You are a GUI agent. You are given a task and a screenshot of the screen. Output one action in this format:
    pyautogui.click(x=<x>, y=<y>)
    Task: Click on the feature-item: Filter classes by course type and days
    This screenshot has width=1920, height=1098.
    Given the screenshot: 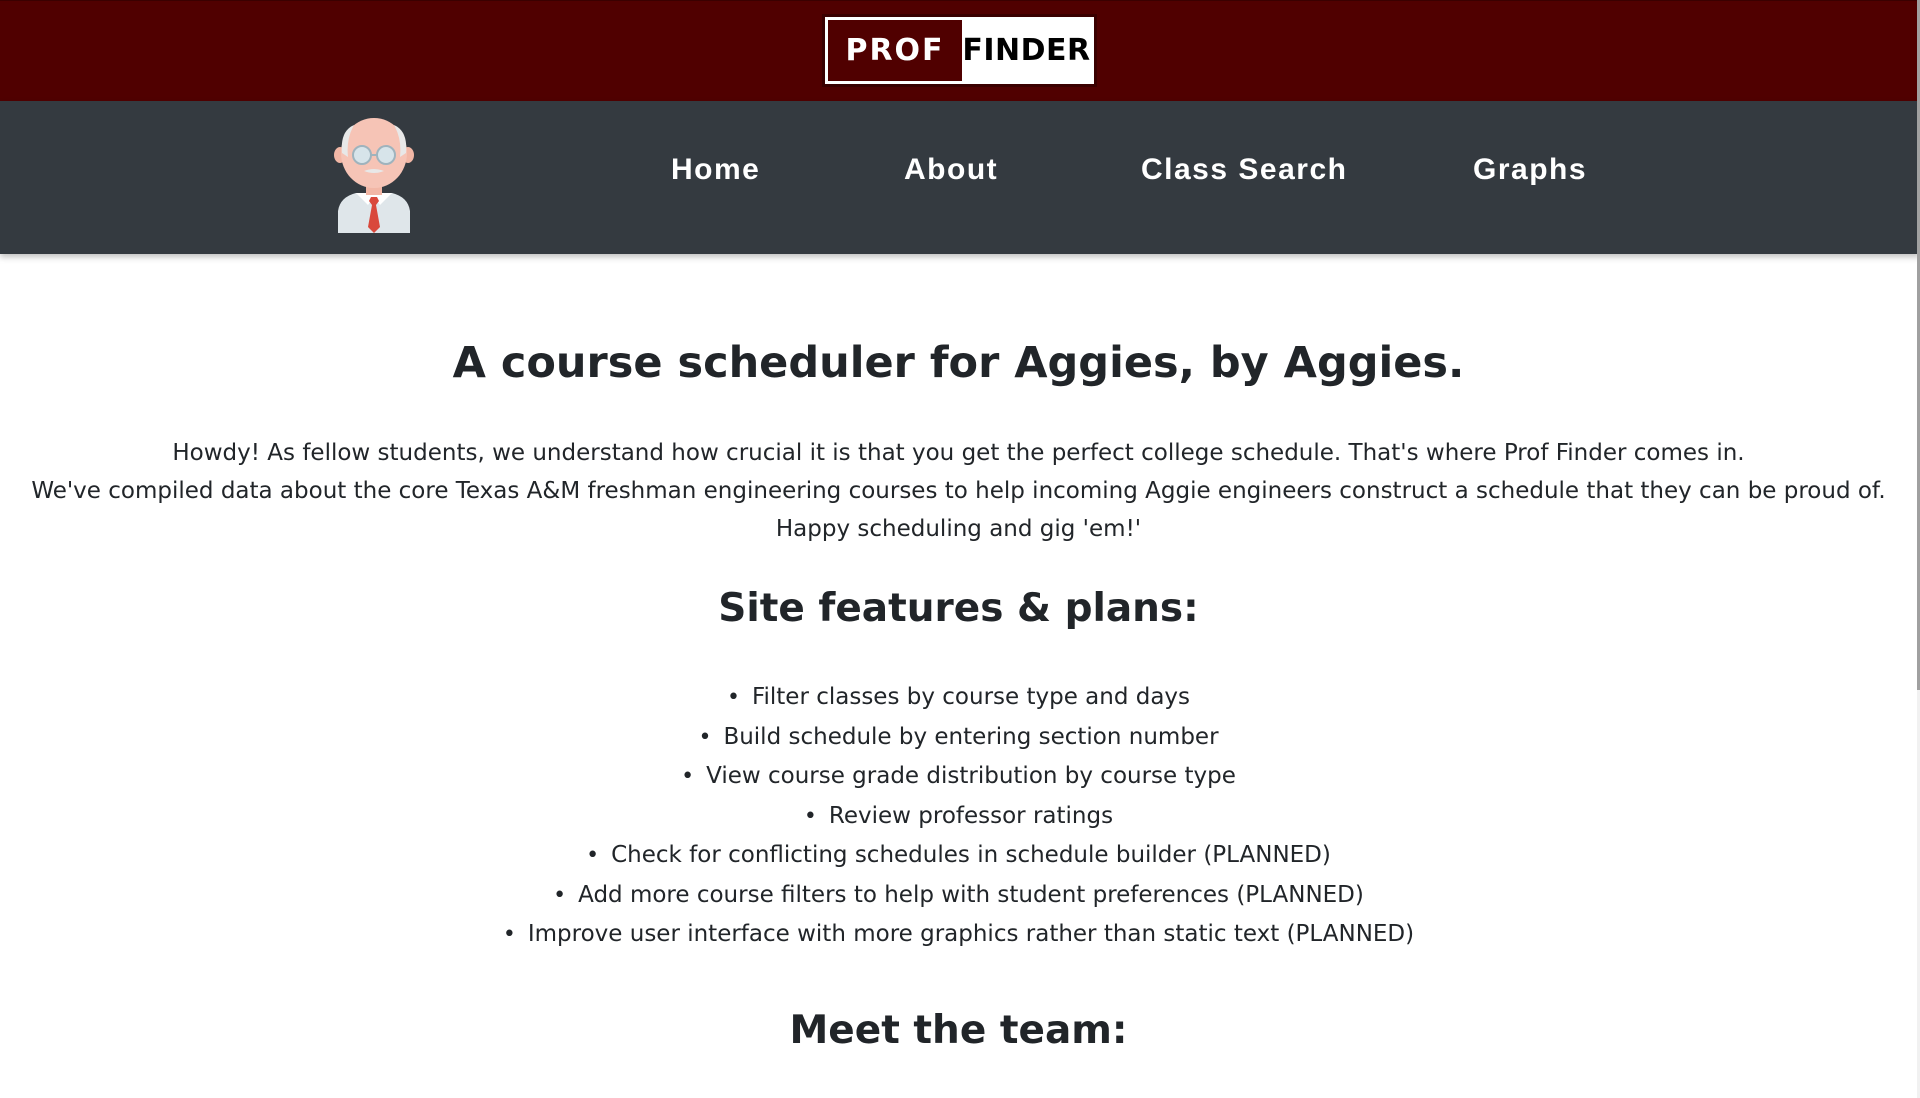 What is the action you would take?
    pyautogui.click(x=958, y=698)
    